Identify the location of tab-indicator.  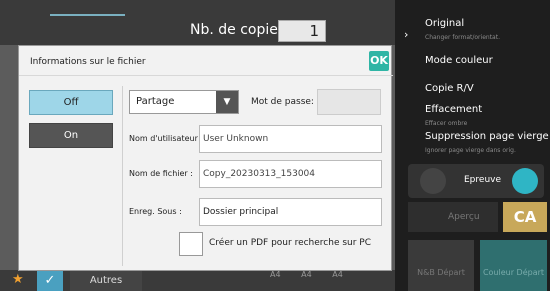
(87, 15).